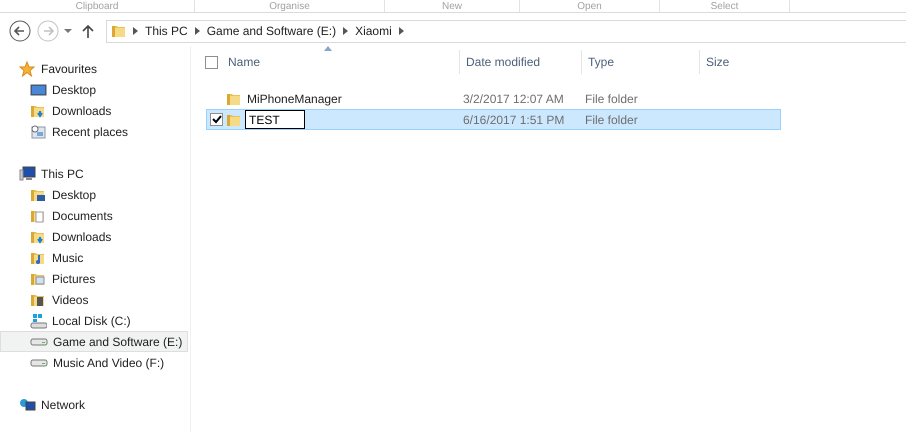  Describe the element at coordinates (38, 132) in the screenshot. I see `recent-places-icon` at that location.